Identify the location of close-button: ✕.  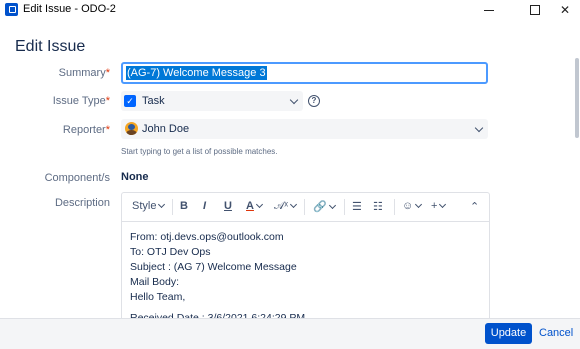
(564, 10).